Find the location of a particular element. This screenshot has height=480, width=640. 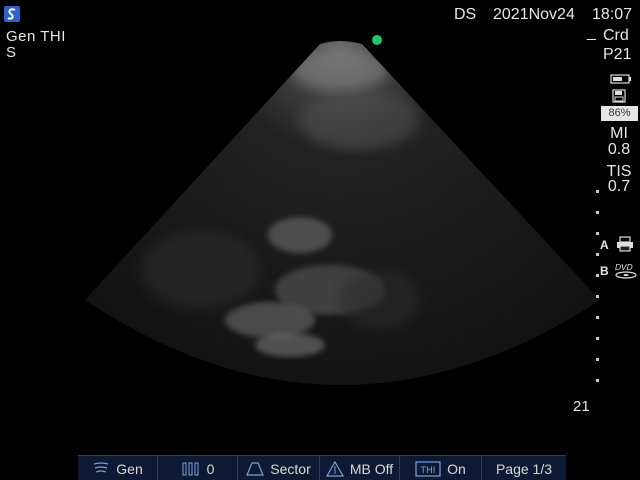

depth-scale is located at coordinates (597, 286).